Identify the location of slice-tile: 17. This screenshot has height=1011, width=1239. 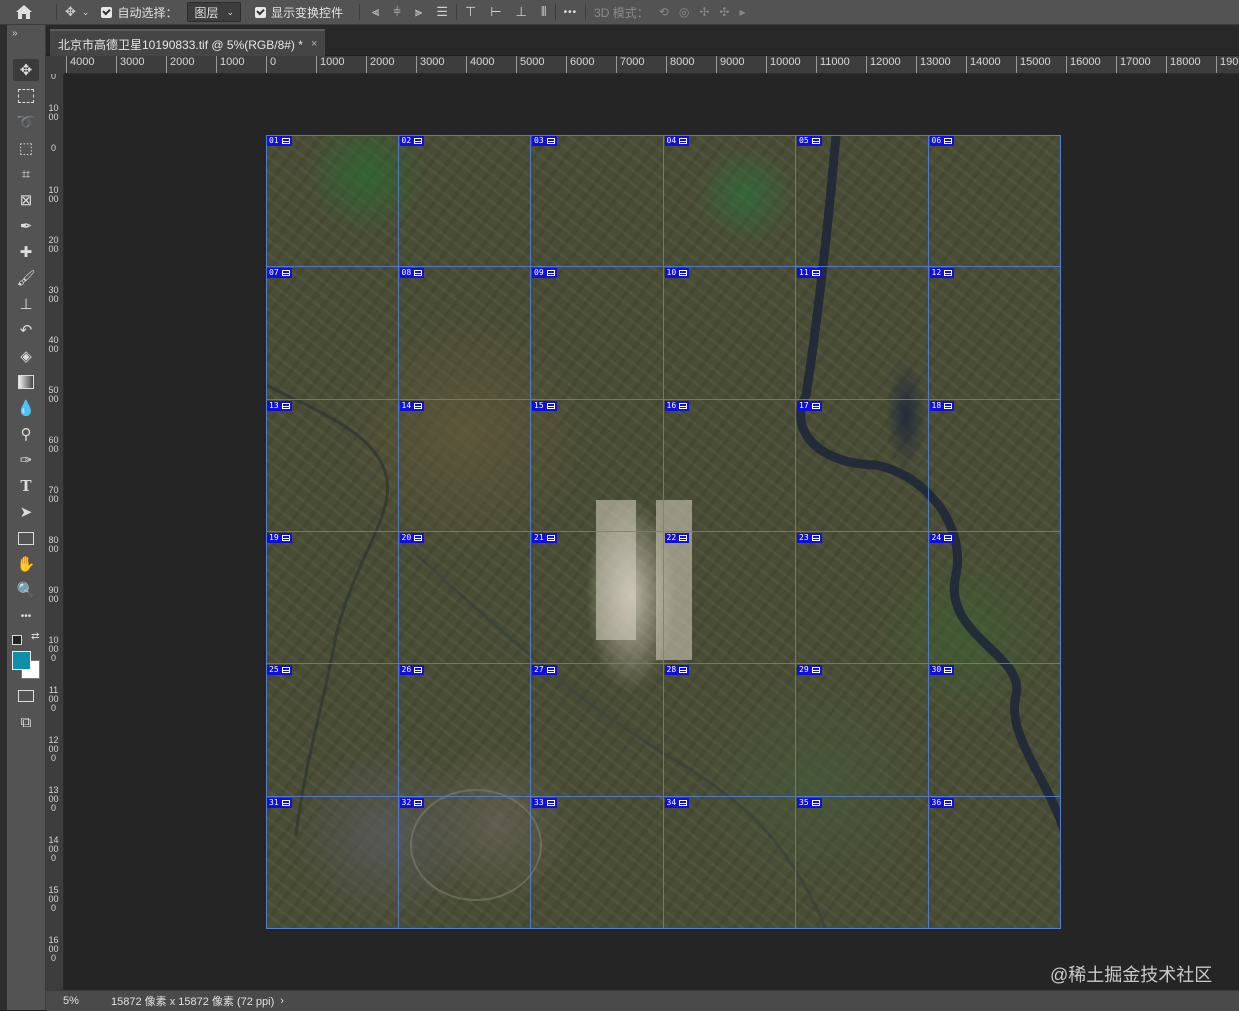
(862, 465).